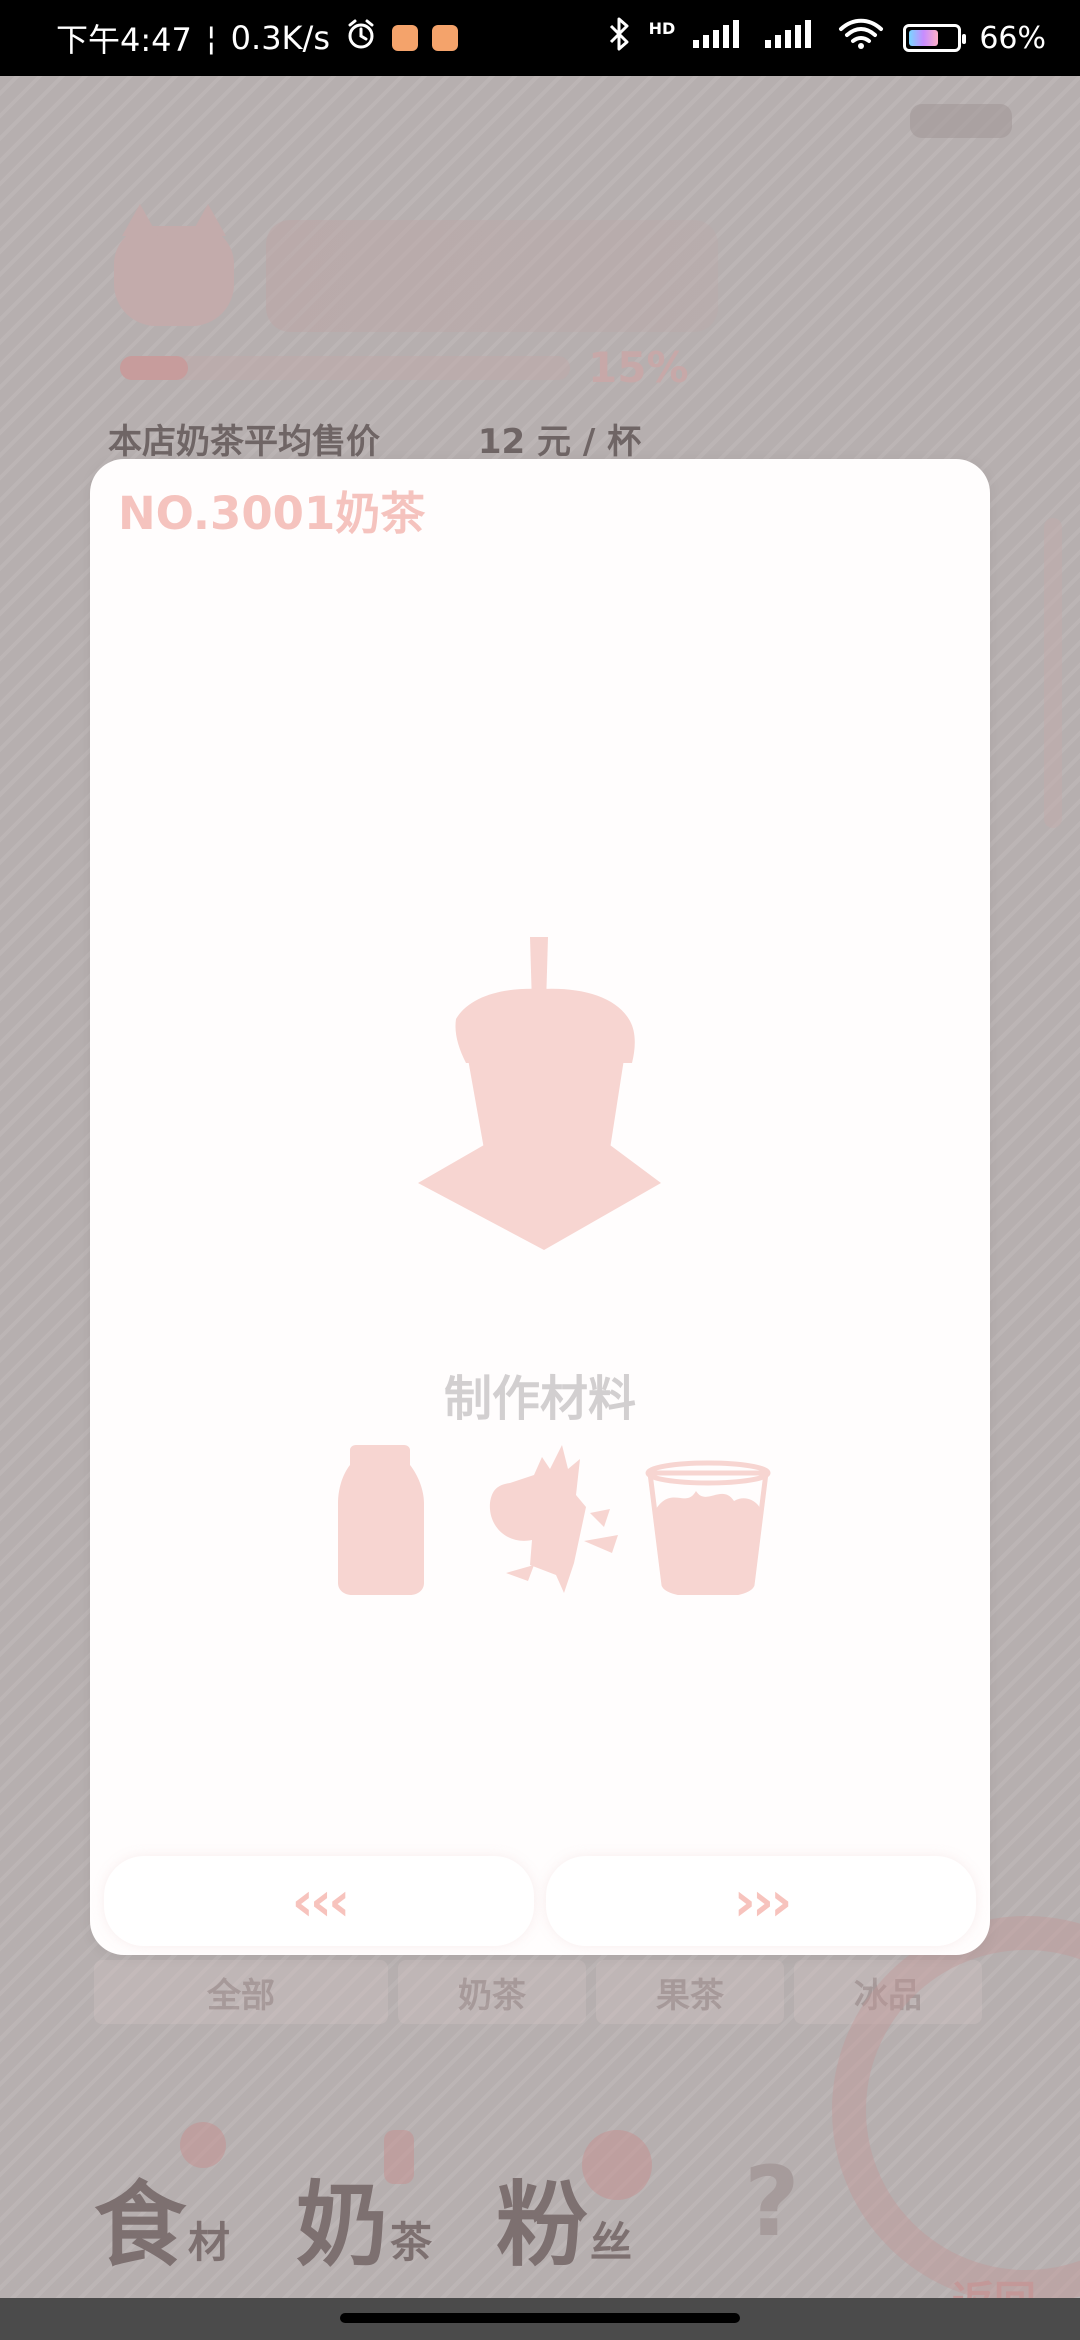 The image size is (1080, 2340). Describe the element at coordinates (140, 2225) in the screenshot. I see `nav-ingredients-big-text: 食` at that location.